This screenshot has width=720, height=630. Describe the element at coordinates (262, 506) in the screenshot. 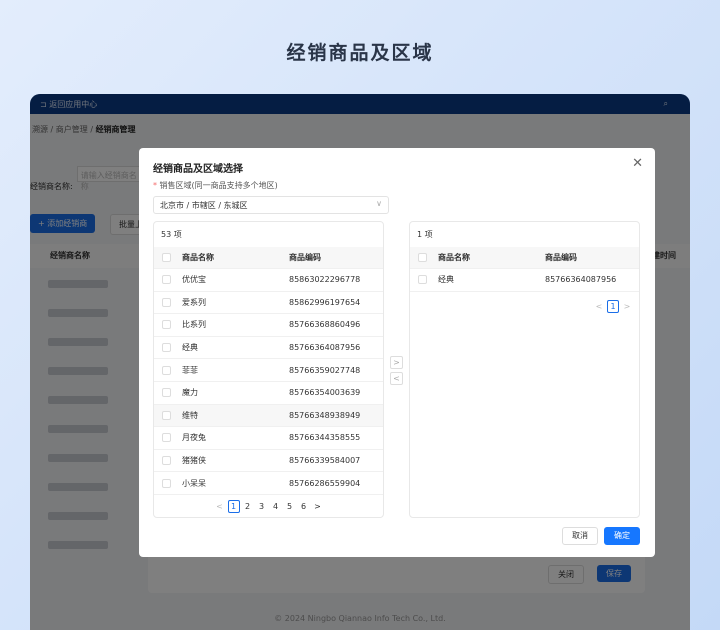

I see `page-3: 3` at that location.